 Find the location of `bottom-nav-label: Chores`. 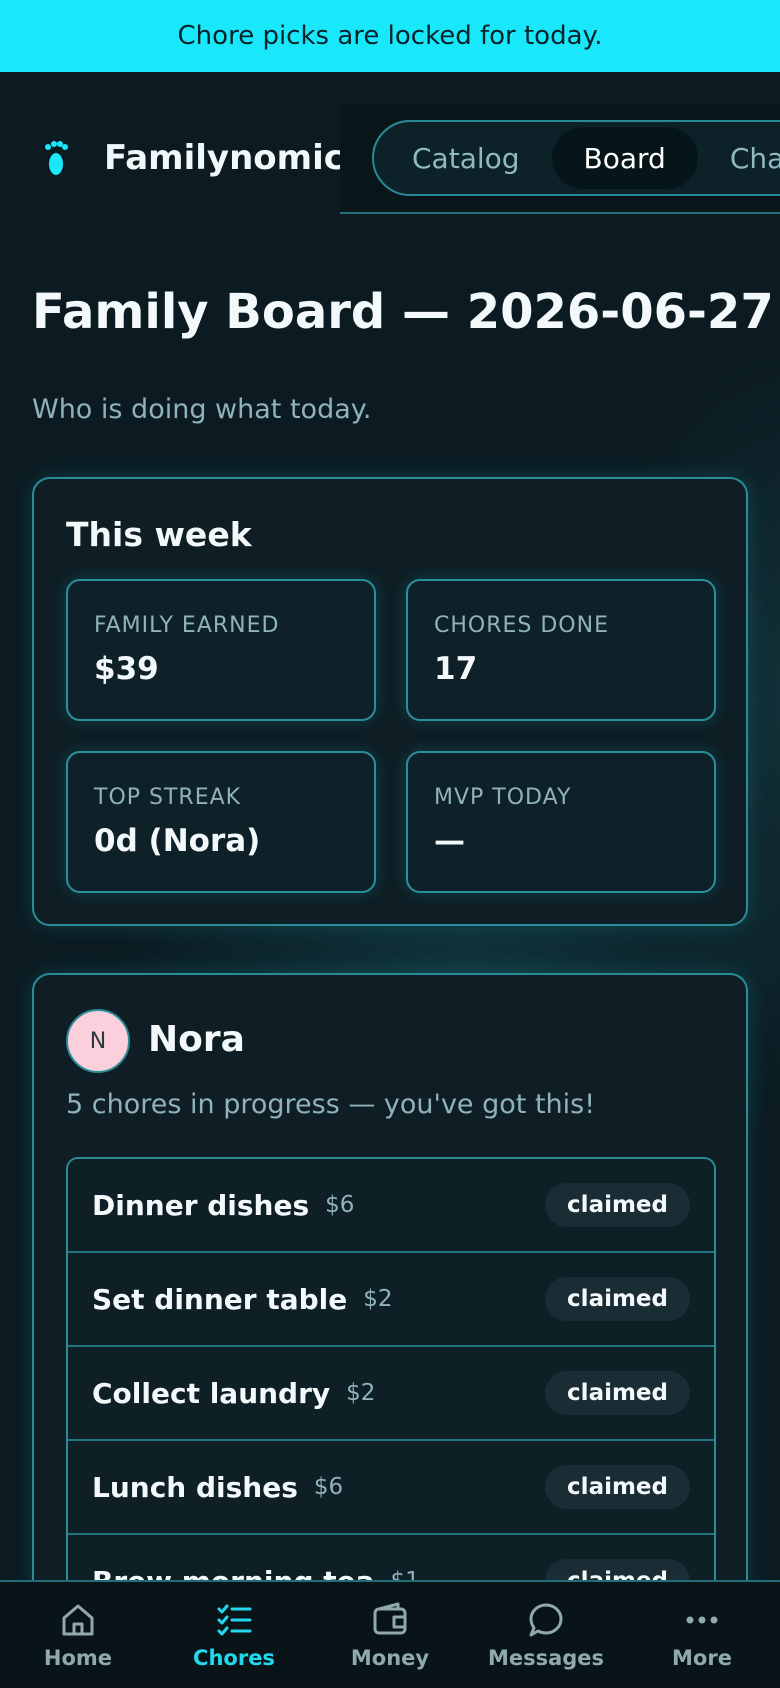

bottom-nav-label: Chores is located at coordinates (234, 1658).